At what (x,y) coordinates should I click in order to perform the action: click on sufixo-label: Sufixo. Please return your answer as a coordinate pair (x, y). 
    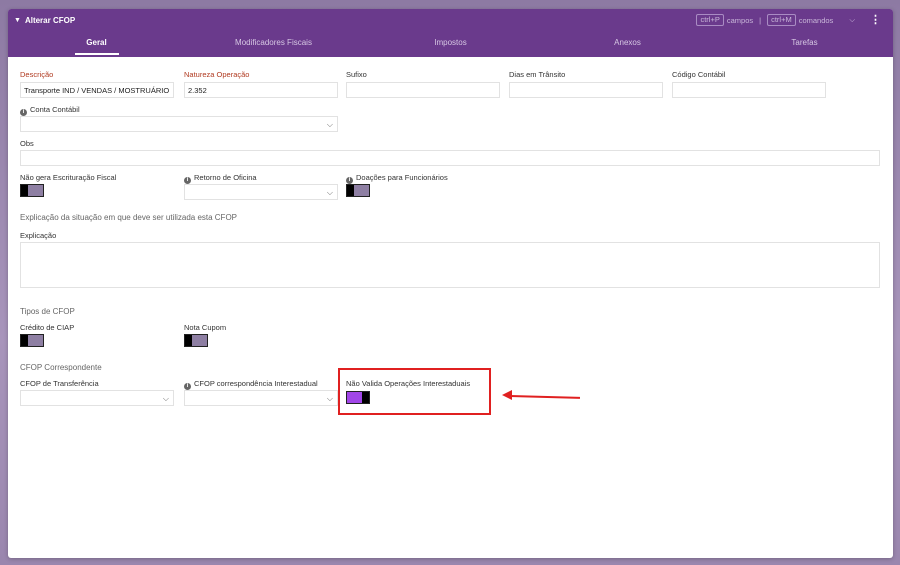
    Looking at the image, I should click on (356, 74).